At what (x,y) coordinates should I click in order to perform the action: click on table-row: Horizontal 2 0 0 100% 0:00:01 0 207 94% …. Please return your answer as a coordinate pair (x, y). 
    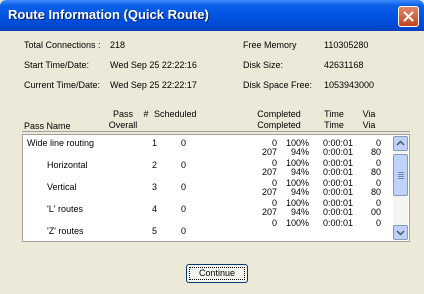
    Looking at the image, I should click on (208, 166).